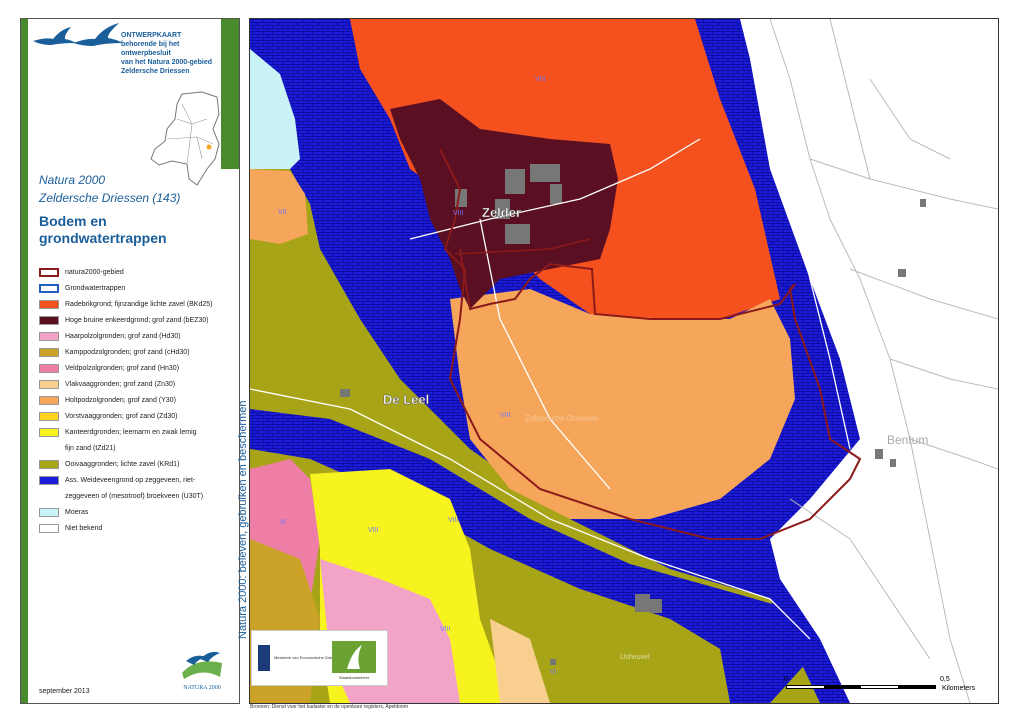 This screenshot has width=1024, height=725. Describe the element at coordinates (553, 672) in the screenshot. I see `gwt-label: VI` at that location.